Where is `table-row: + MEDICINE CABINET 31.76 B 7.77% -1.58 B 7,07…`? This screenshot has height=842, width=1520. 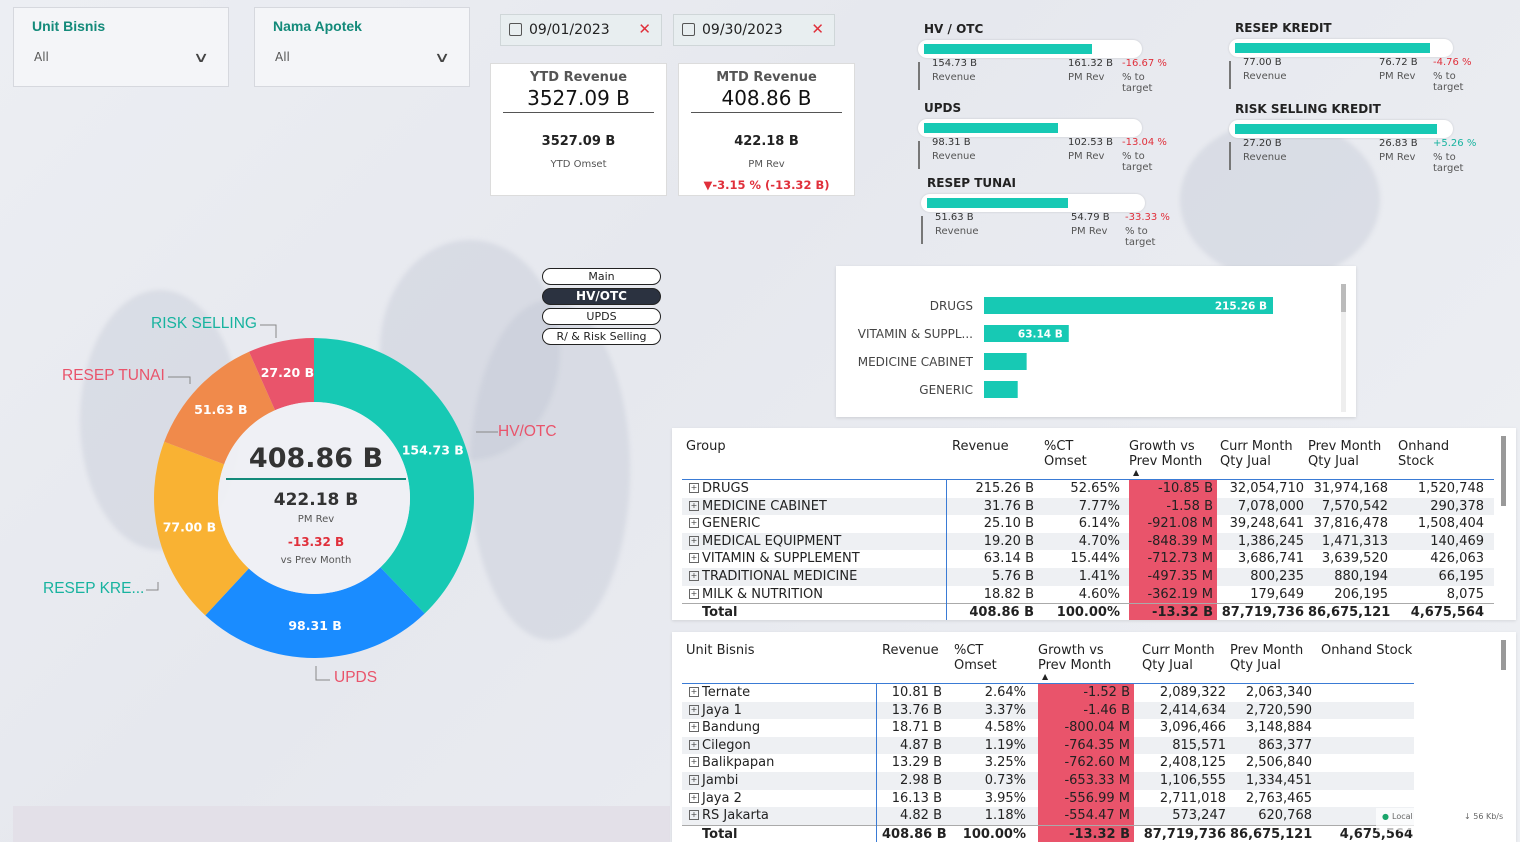 table-row: + MEDICINE CABINET 31.76 B 7.77% -1.58 B 7,07… is located at coordinates (1088, 506).